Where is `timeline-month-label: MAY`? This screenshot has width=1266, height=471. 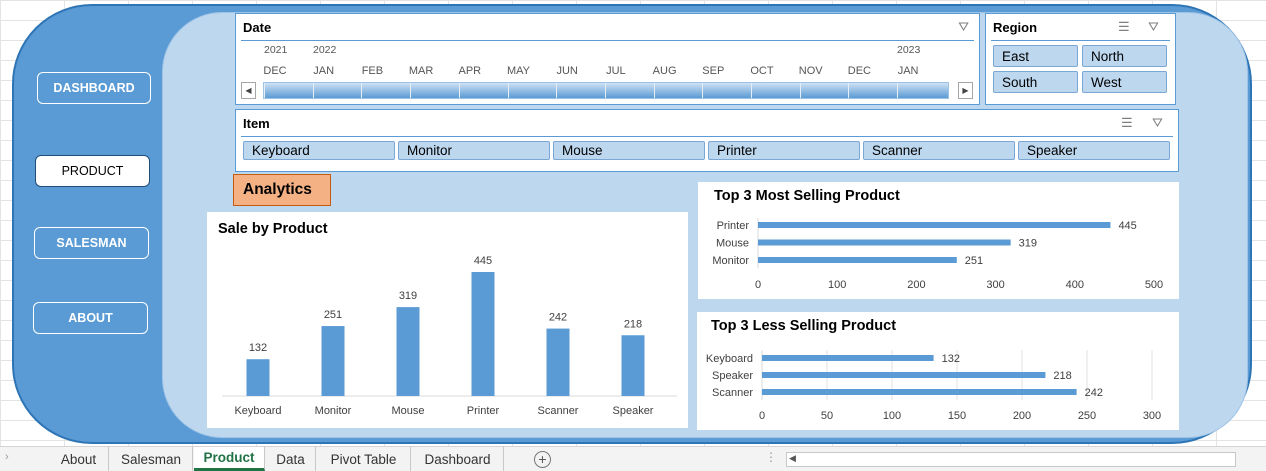 timeline-month-label: MAY is located at coordinates (519, 71).